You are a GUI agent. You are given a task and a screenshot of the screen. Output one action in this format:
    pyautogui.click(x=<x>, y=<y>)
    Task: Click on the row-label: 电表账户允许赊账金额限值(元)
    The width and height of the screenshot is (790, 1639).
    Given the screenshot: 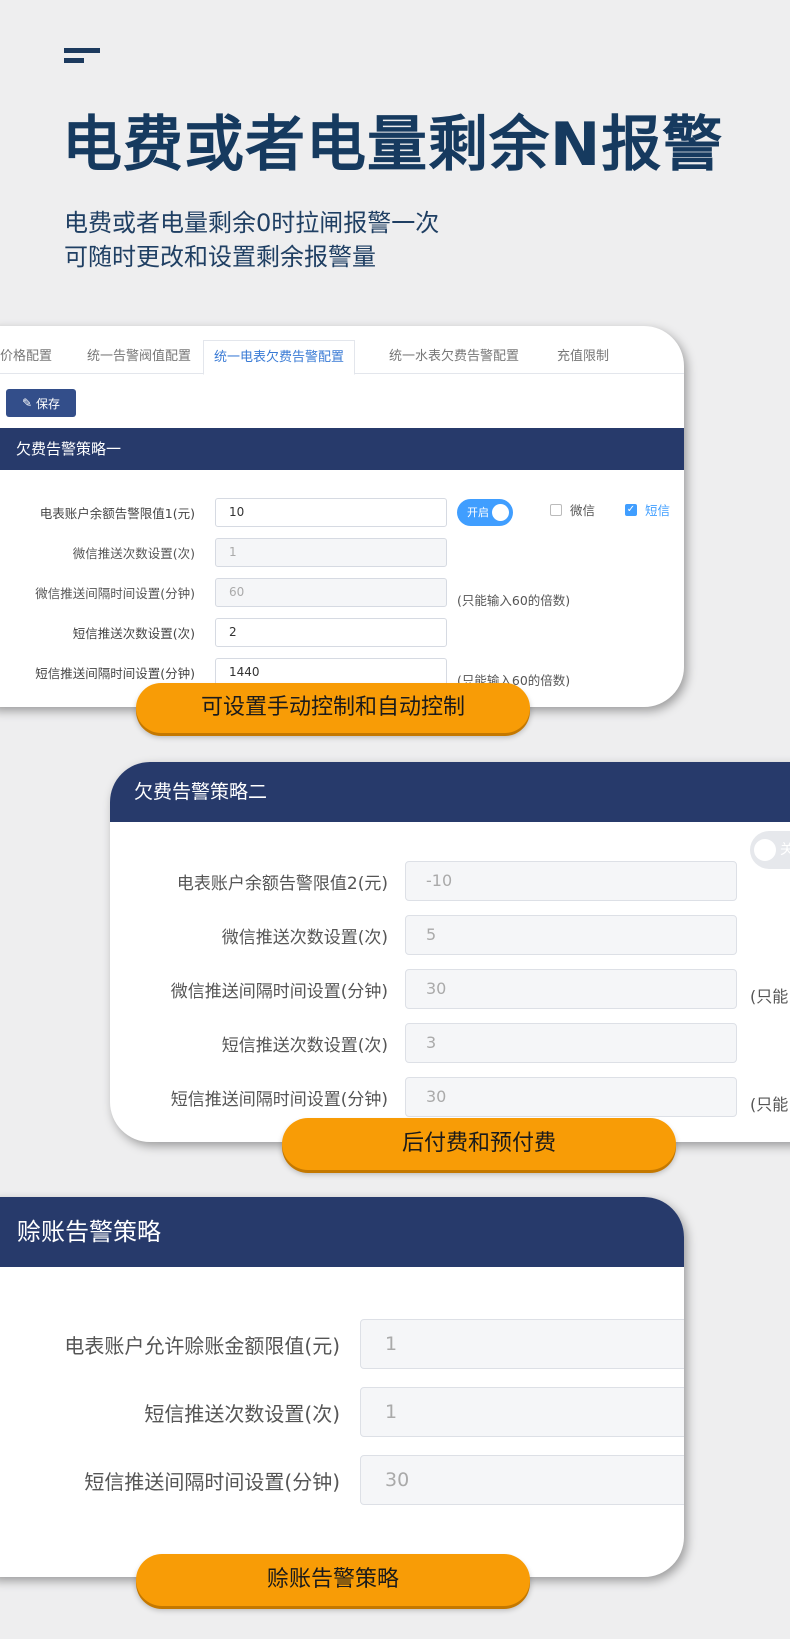 What is the action you would take?
    pyautogui.click(x=202, y=1346)
    